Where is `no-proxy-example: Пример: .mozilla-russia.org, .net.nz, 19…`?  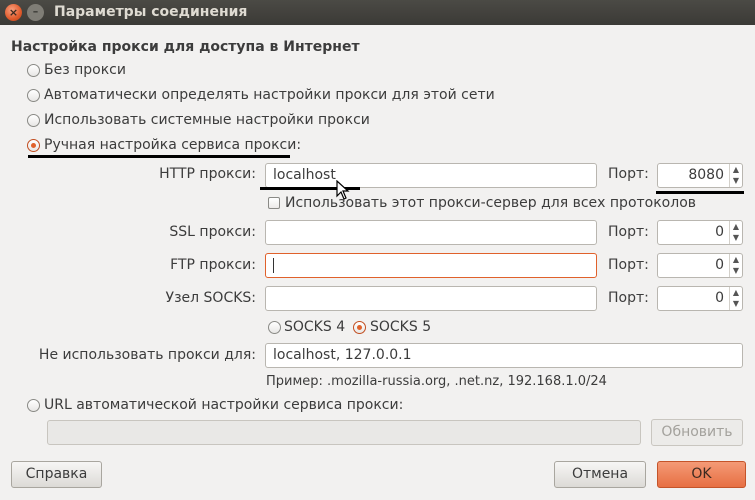
no-proxy-example: Пример: .mozilla-russia.org, .net.nz, 19… is located at coordinates (436, 381).